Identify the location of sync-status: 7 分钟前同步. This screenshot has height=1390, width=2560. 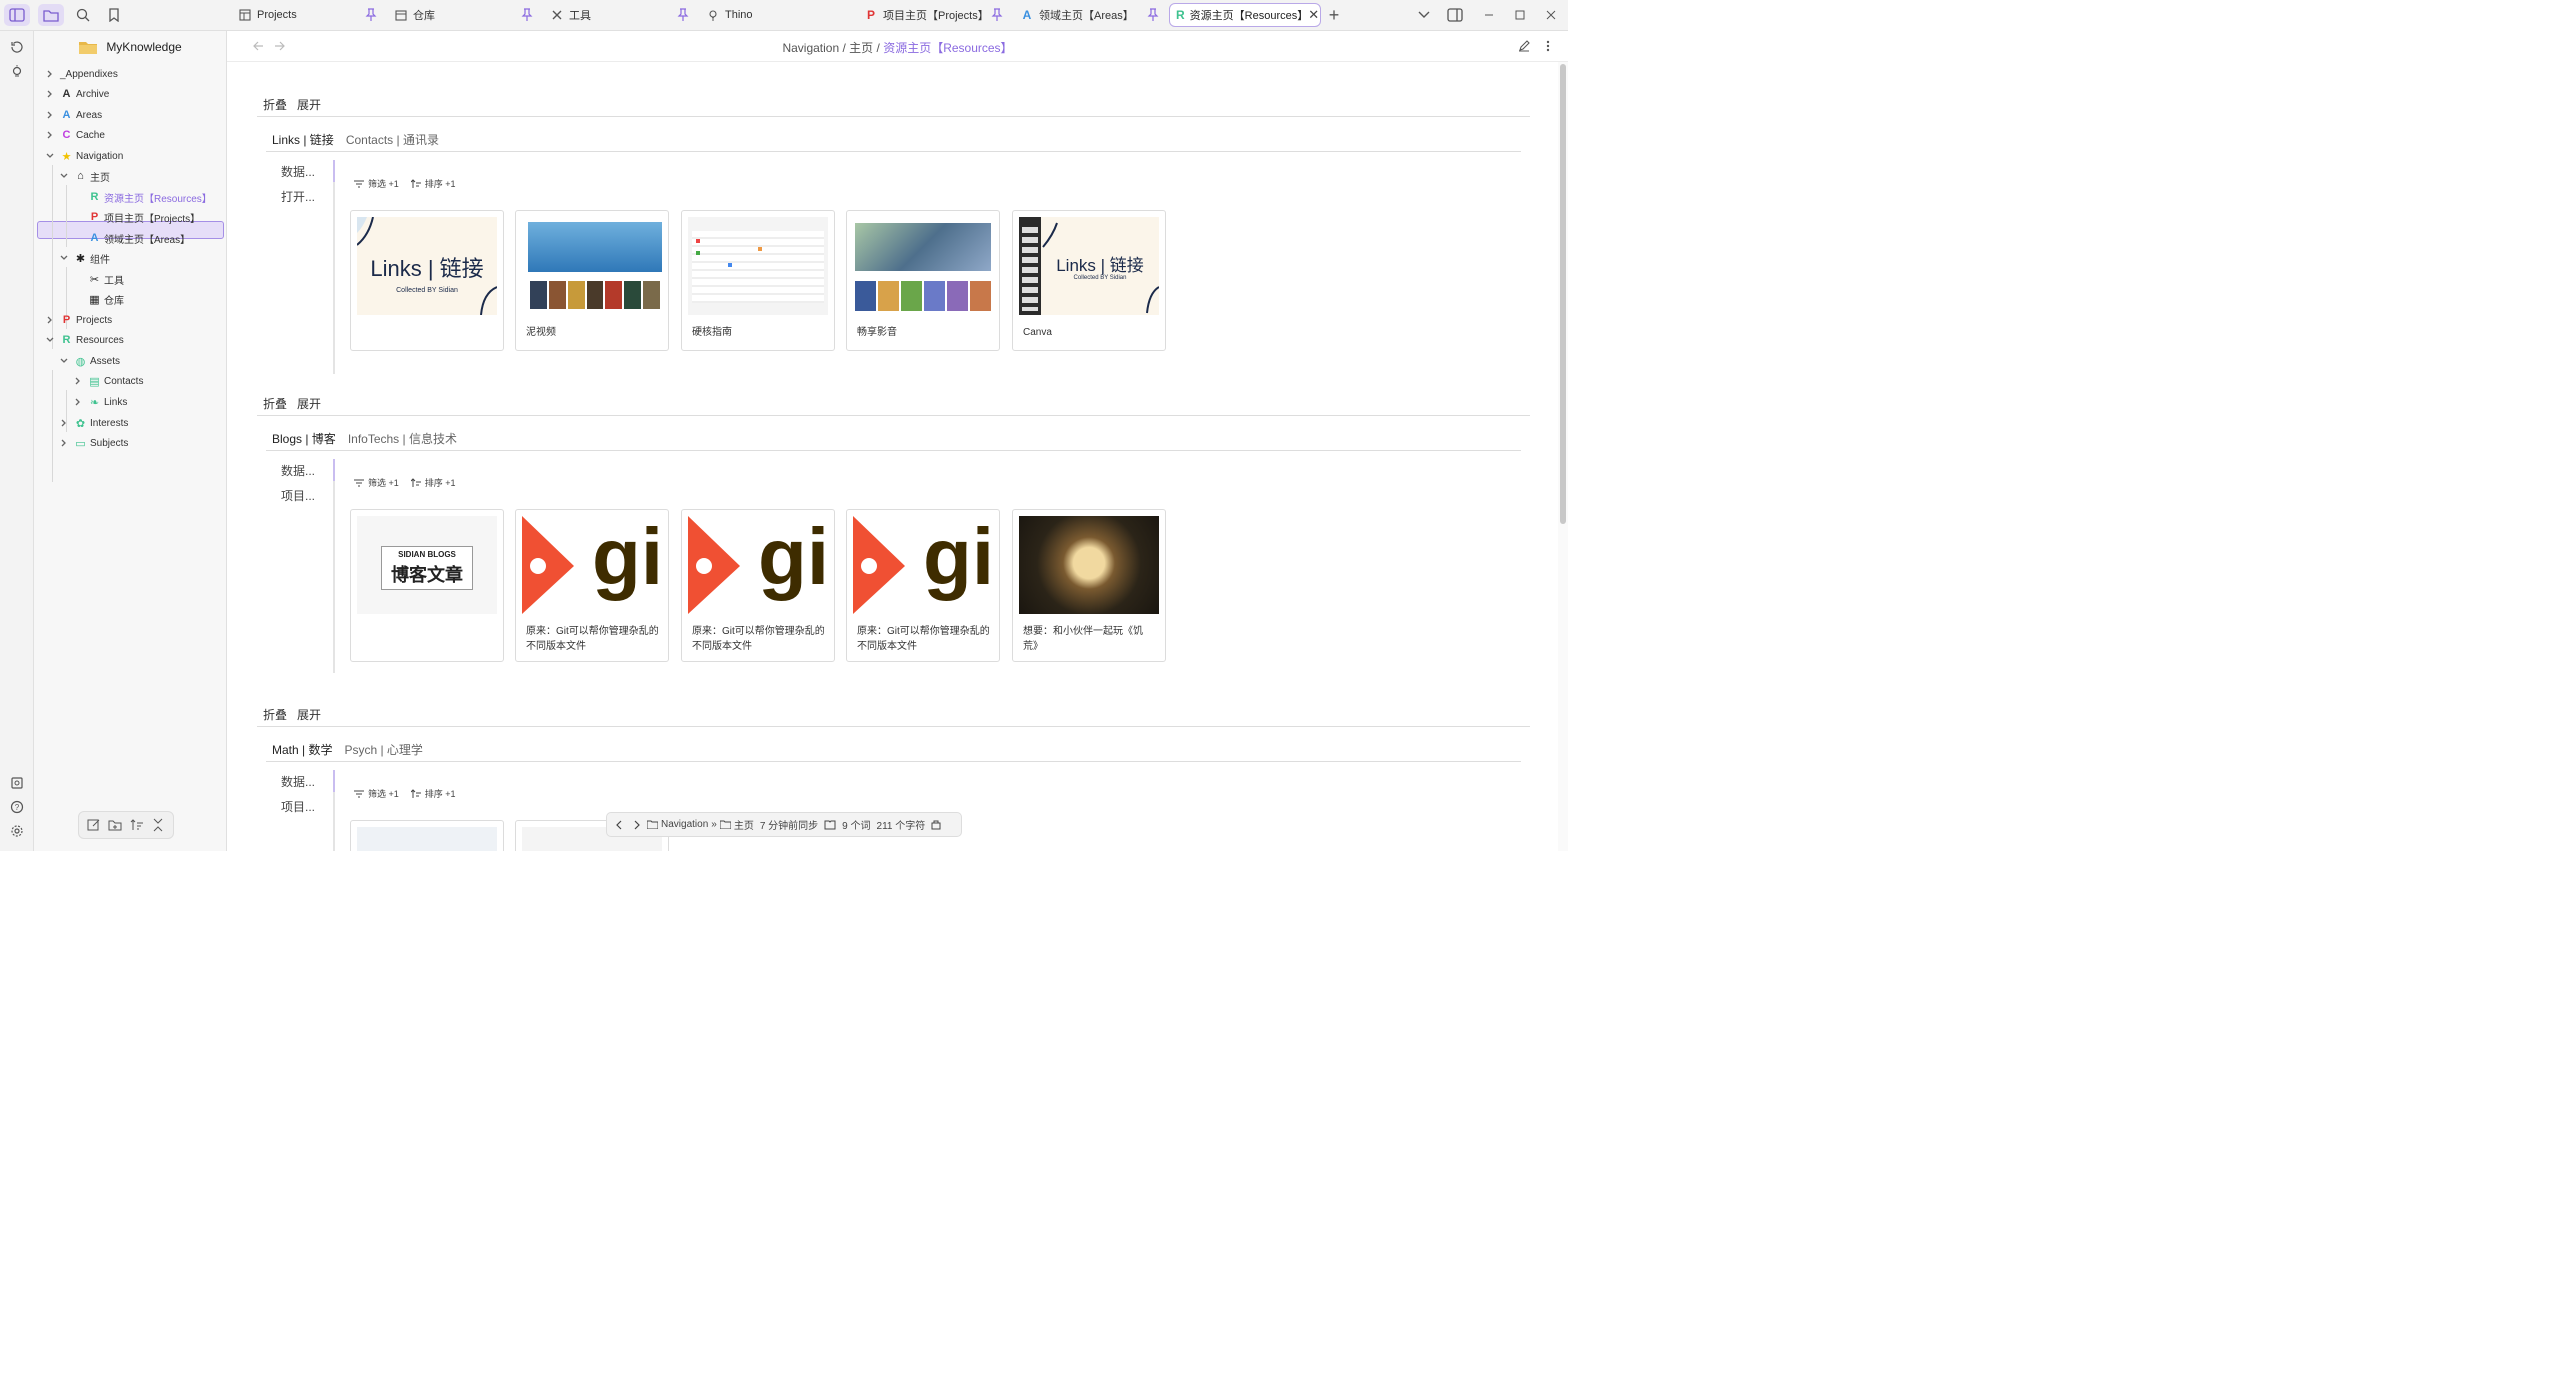
(789, 824).